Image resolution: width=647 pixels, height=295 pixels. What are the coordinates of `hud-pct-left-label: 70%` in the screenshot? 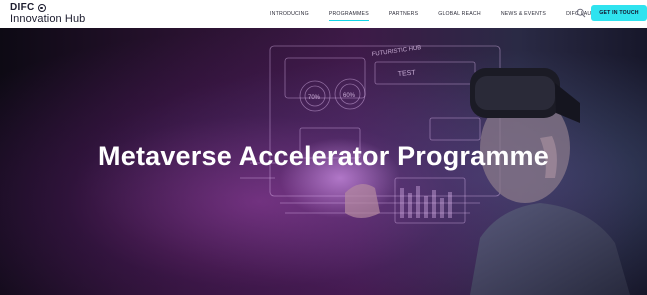 It's located at (314, 98).